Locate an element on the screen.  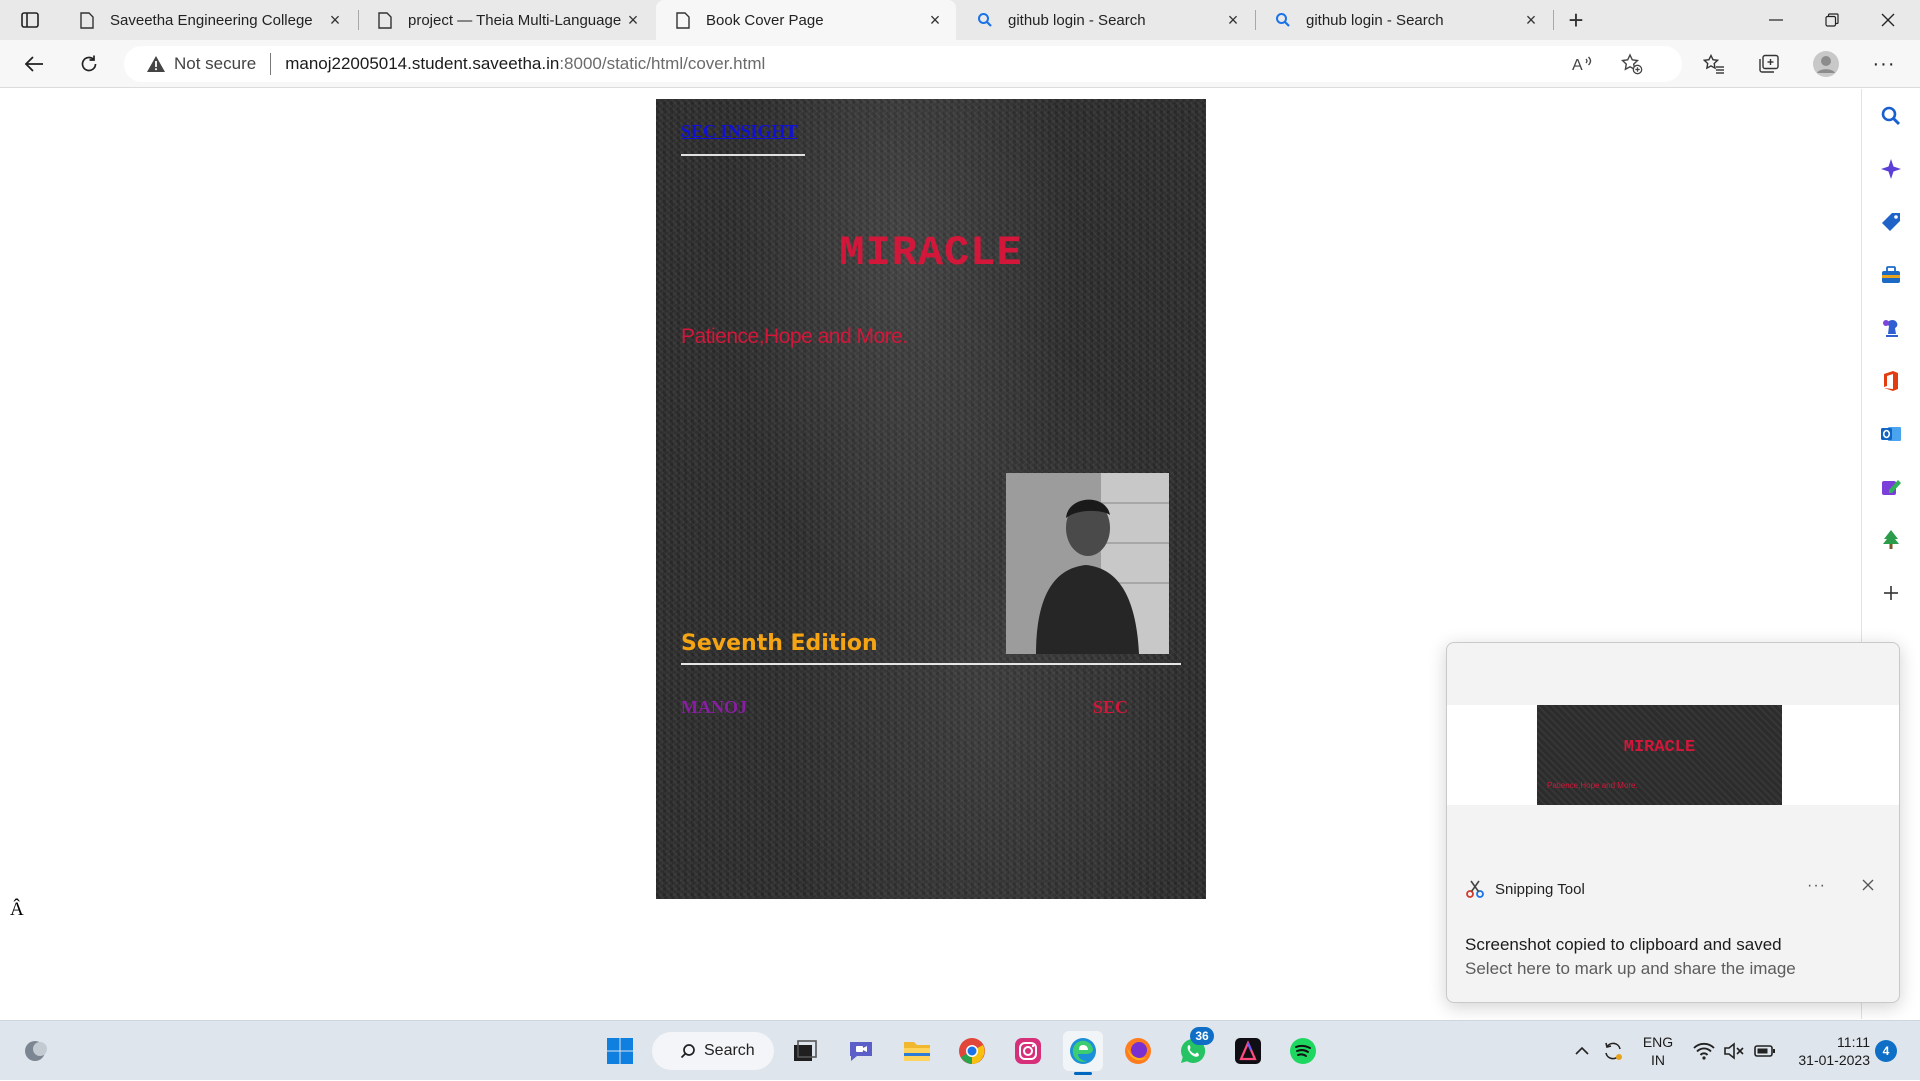
taskbar-edge is located at coordinates (1083, 1051).